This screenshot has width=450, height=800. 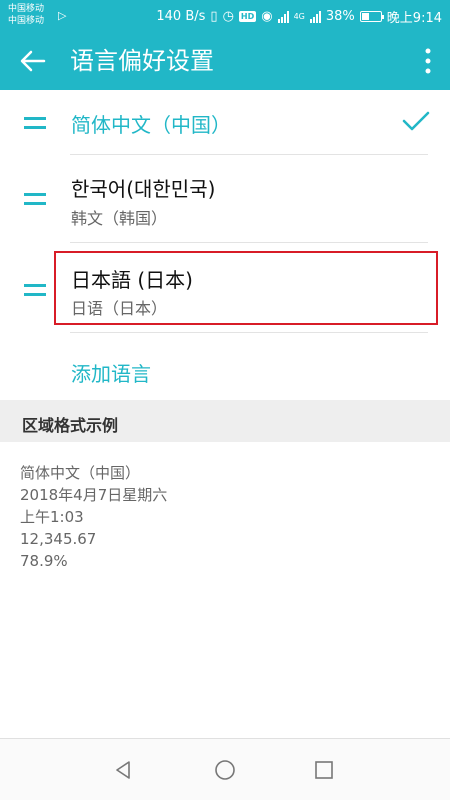 I want to click on language-item-zh-cn: 简体中文（中国）, so click(x=225, y=122).